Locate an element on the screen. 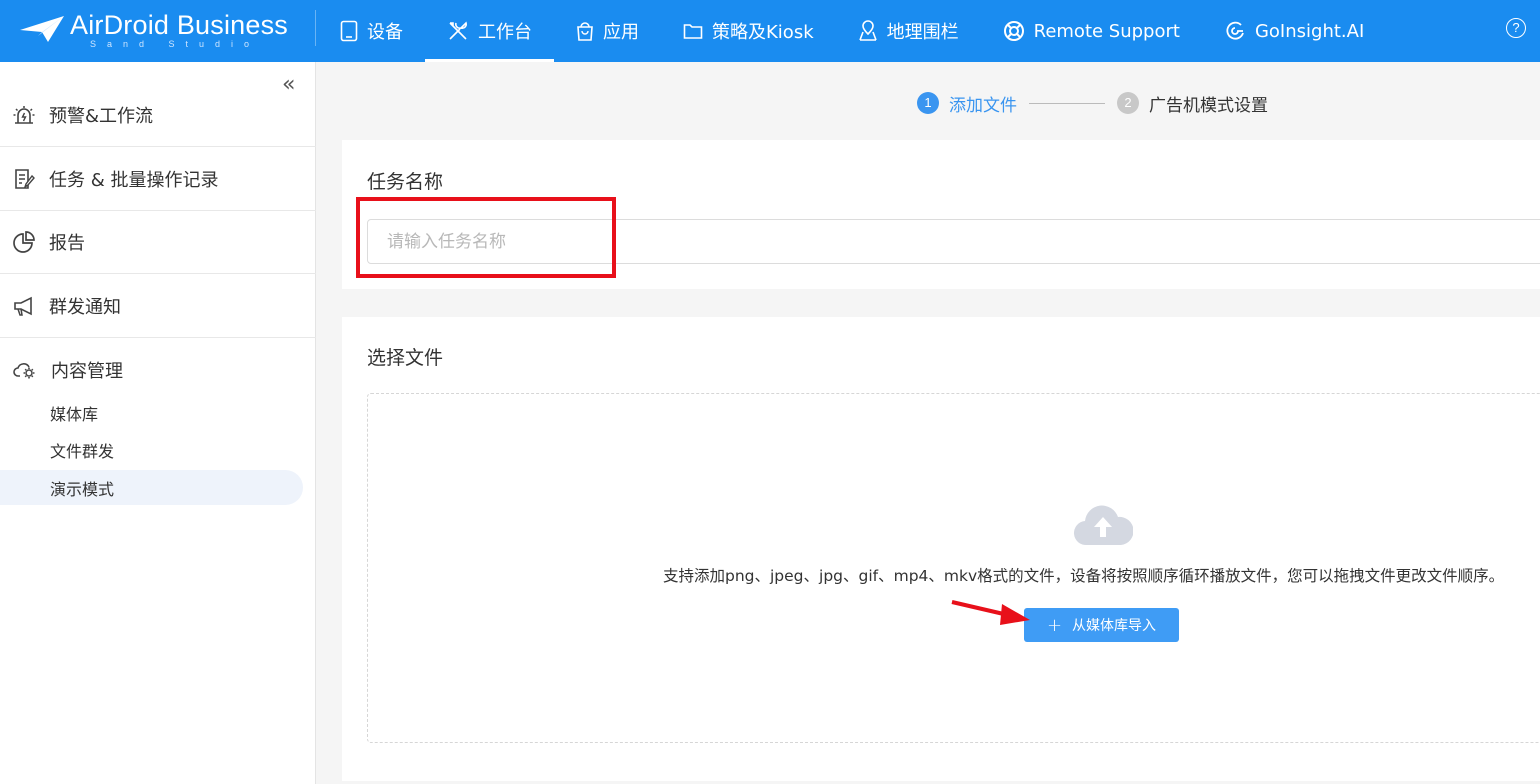  nav-label: GoInsight.AI is located at coordinates (1309, 31).